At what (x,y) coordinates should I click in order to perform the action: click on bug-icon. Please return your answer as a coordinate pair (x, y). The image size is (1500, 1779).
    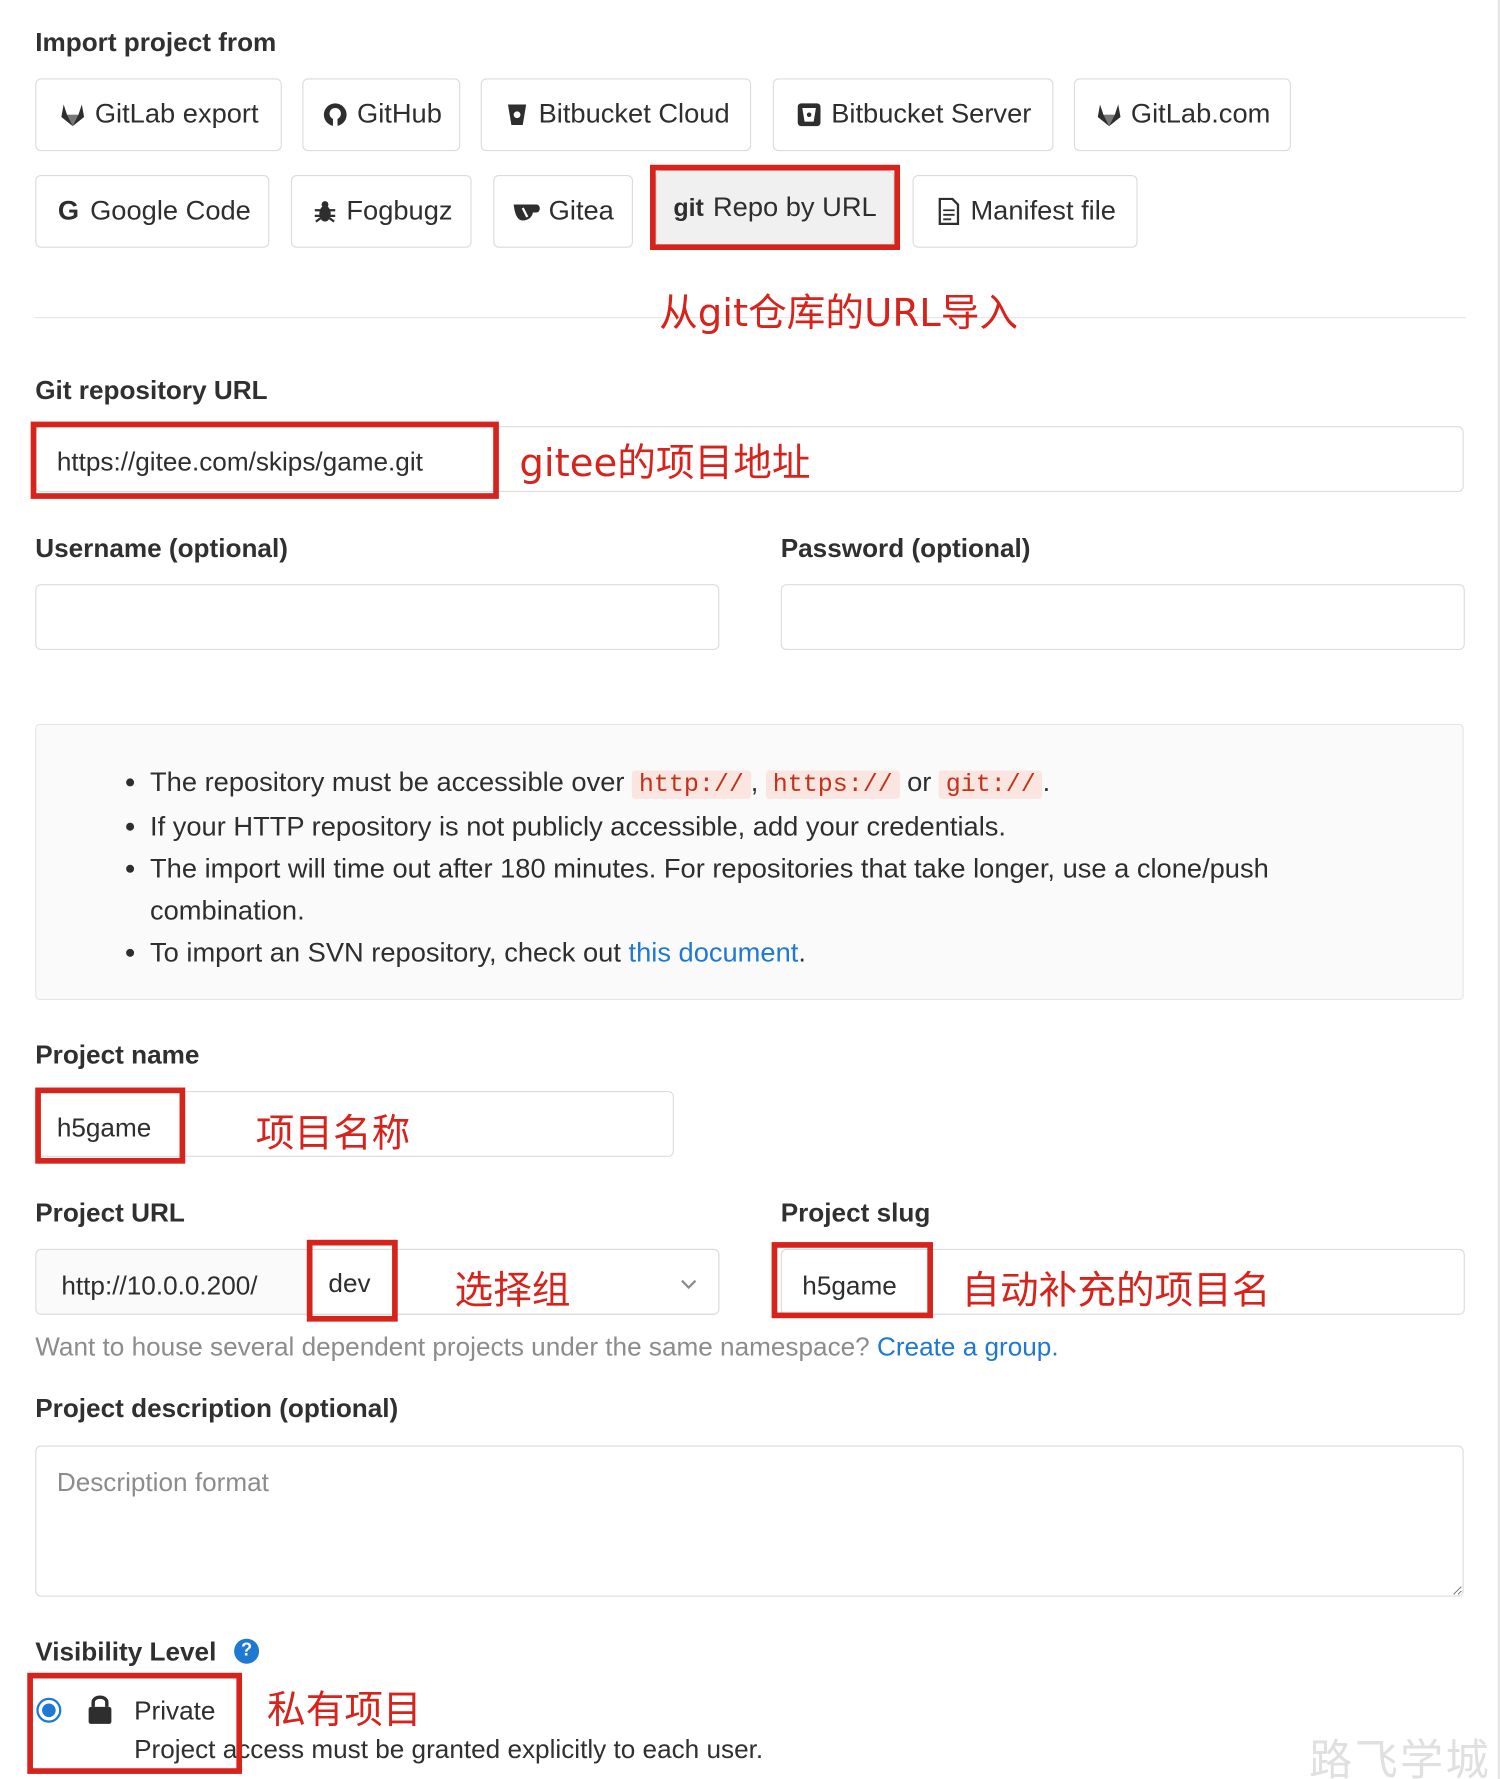
    Looking at the image, I should click on (325, 212).